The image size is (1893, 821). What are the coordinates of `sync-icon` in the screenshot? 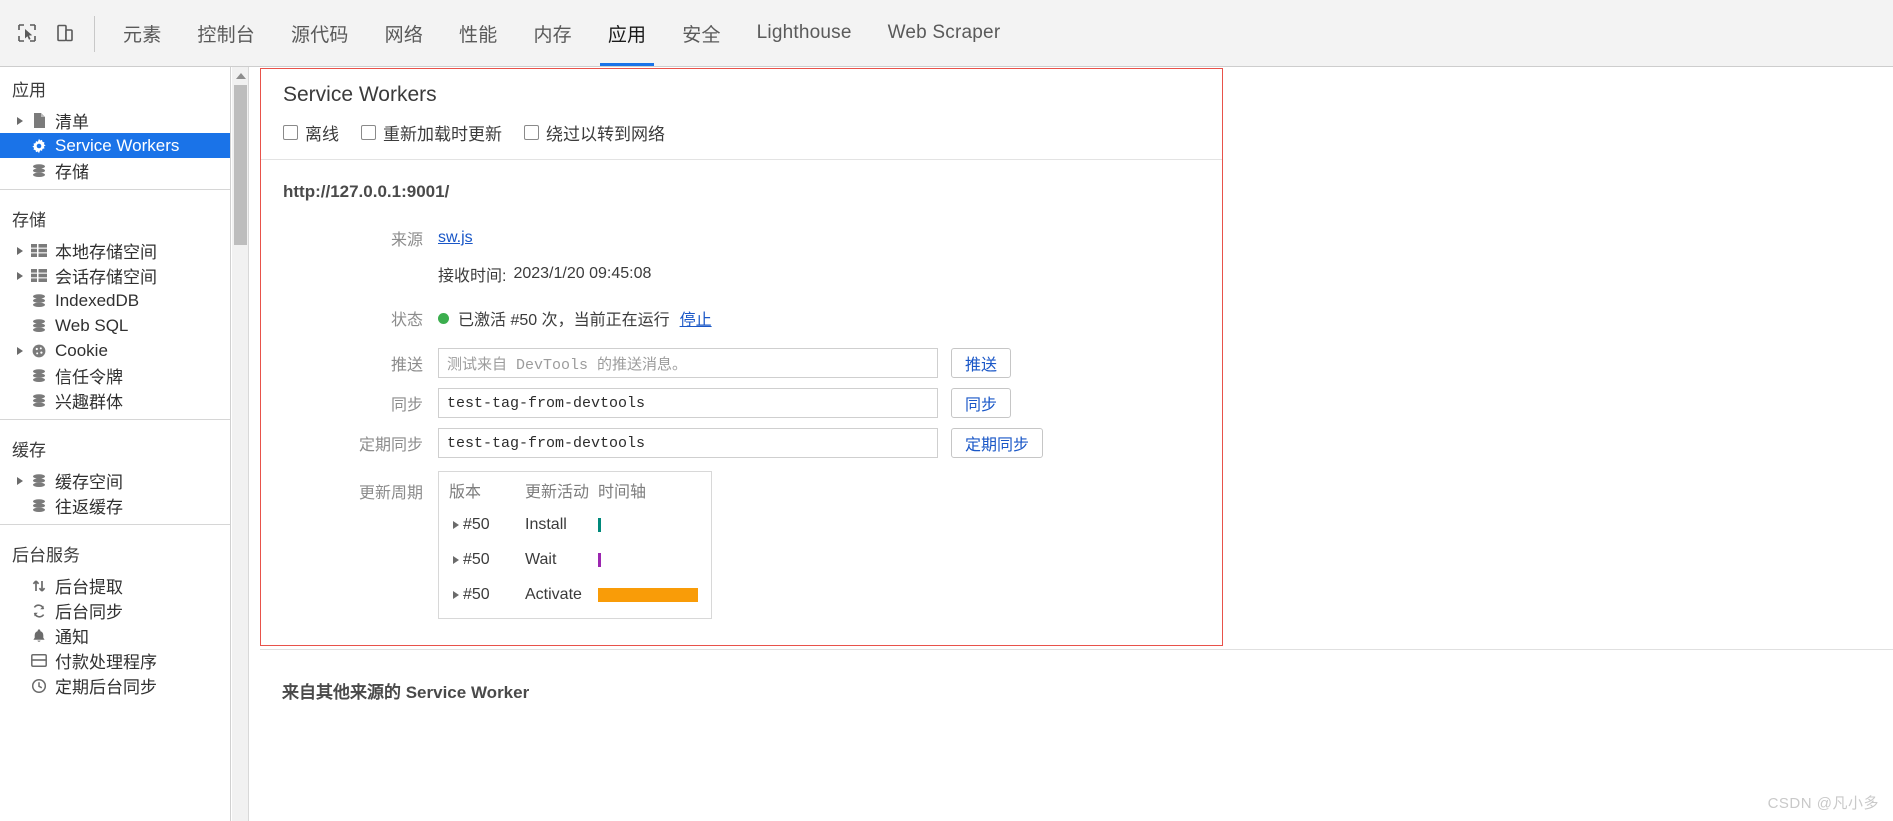 It's located at (39, 611).